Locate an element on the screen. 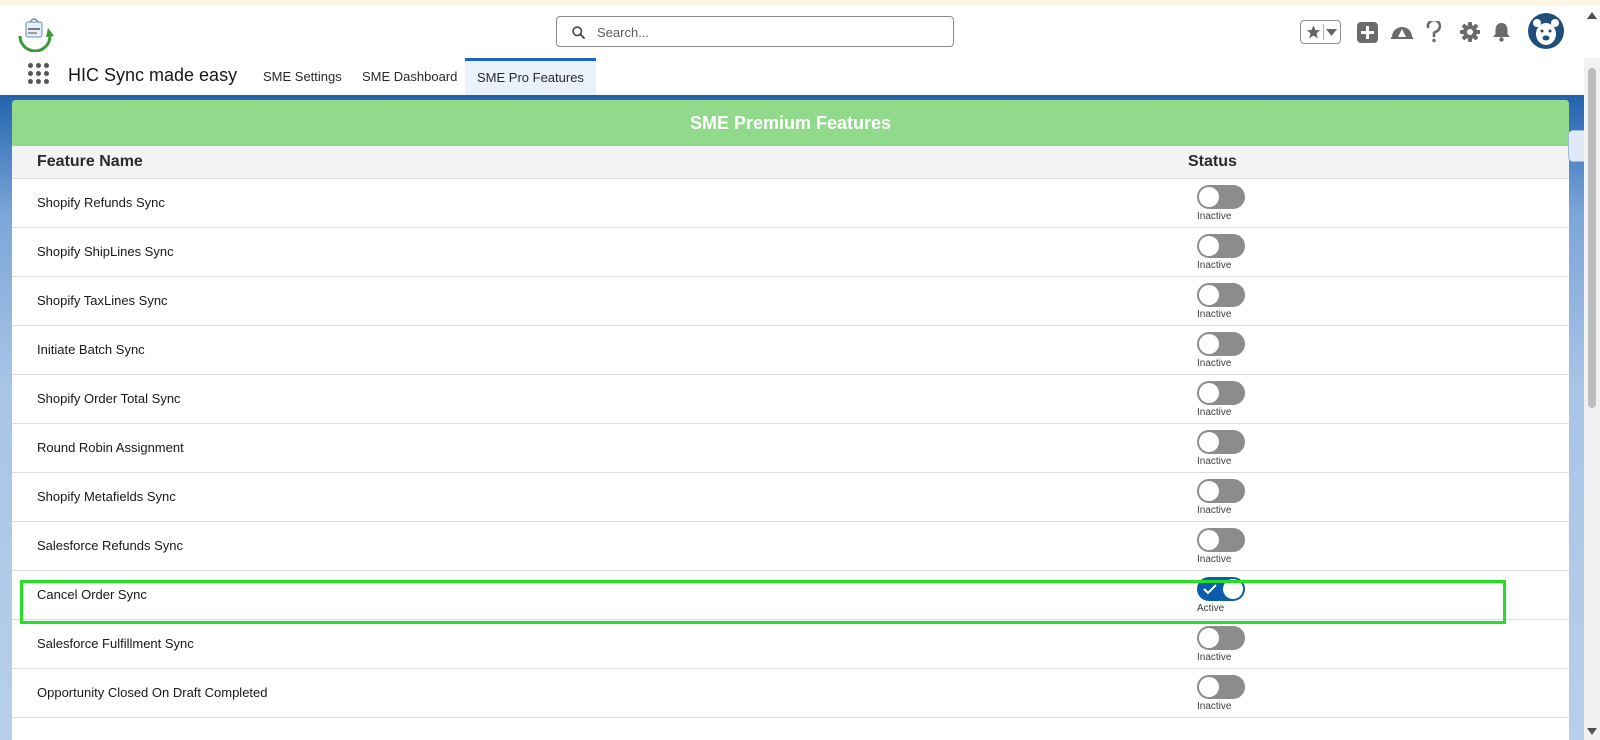 The height and width of the screenshot is (740, 1600). column-header-feature-name: Feature Name is located at coordinates (90, 161).